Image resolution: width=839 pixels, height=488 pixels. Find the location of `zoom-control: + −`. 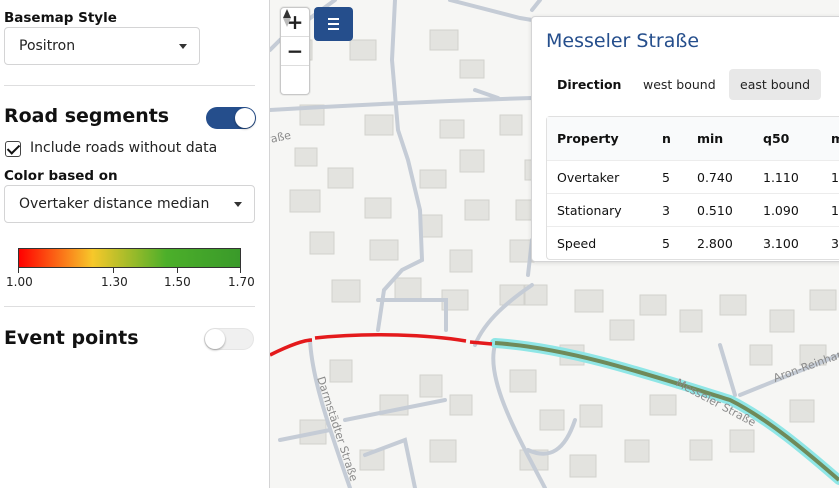

zoom-control: + − is located at coordinates (295, 51).